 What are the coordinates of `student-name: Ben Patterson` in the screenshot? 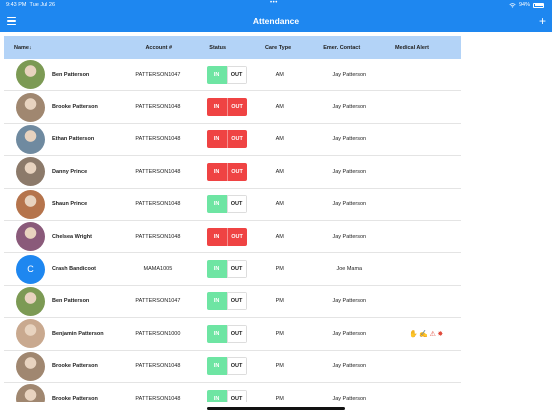 It's located at (71, 301).